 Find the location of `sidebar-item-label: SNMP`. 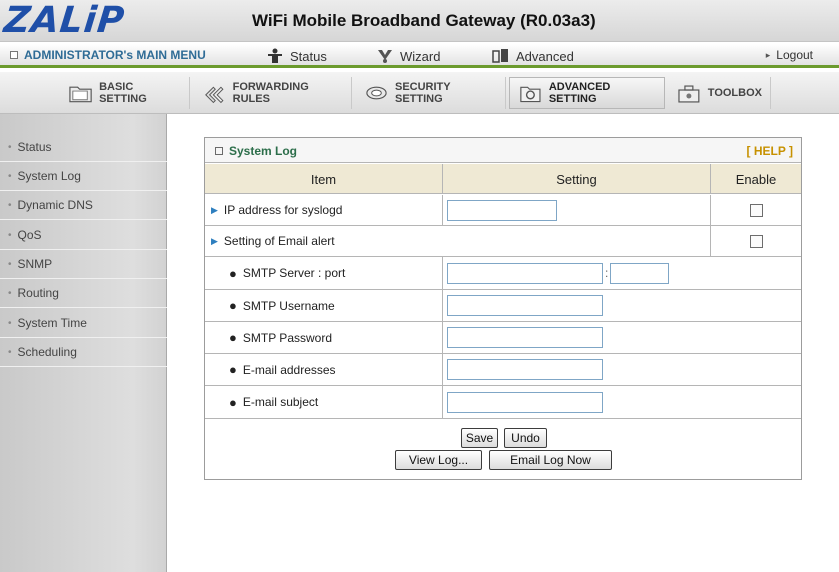

sidebar-item-label: SNMP is located at coordinates (35, 264).